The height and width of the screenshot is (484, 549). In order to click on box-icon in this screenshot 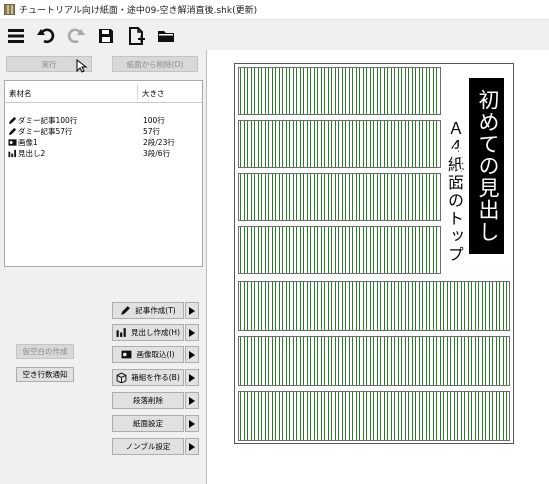, I will do `click(121, 377)`.